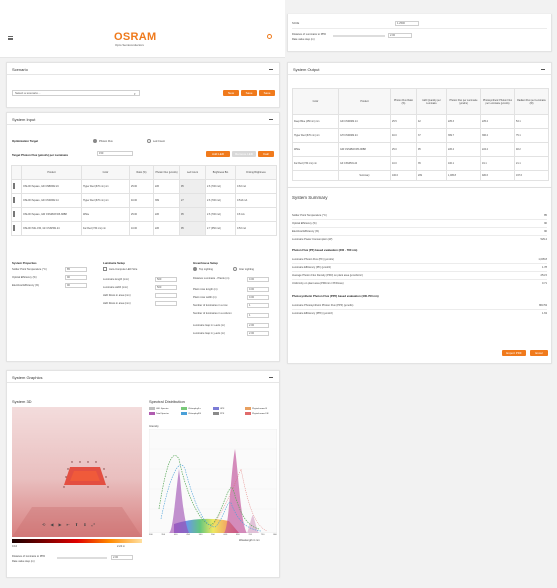 This screenshot has width=557, height=588. I want to click on summary-item: Luminaire Power Consumption (W) 529.4, so click(419, 239).